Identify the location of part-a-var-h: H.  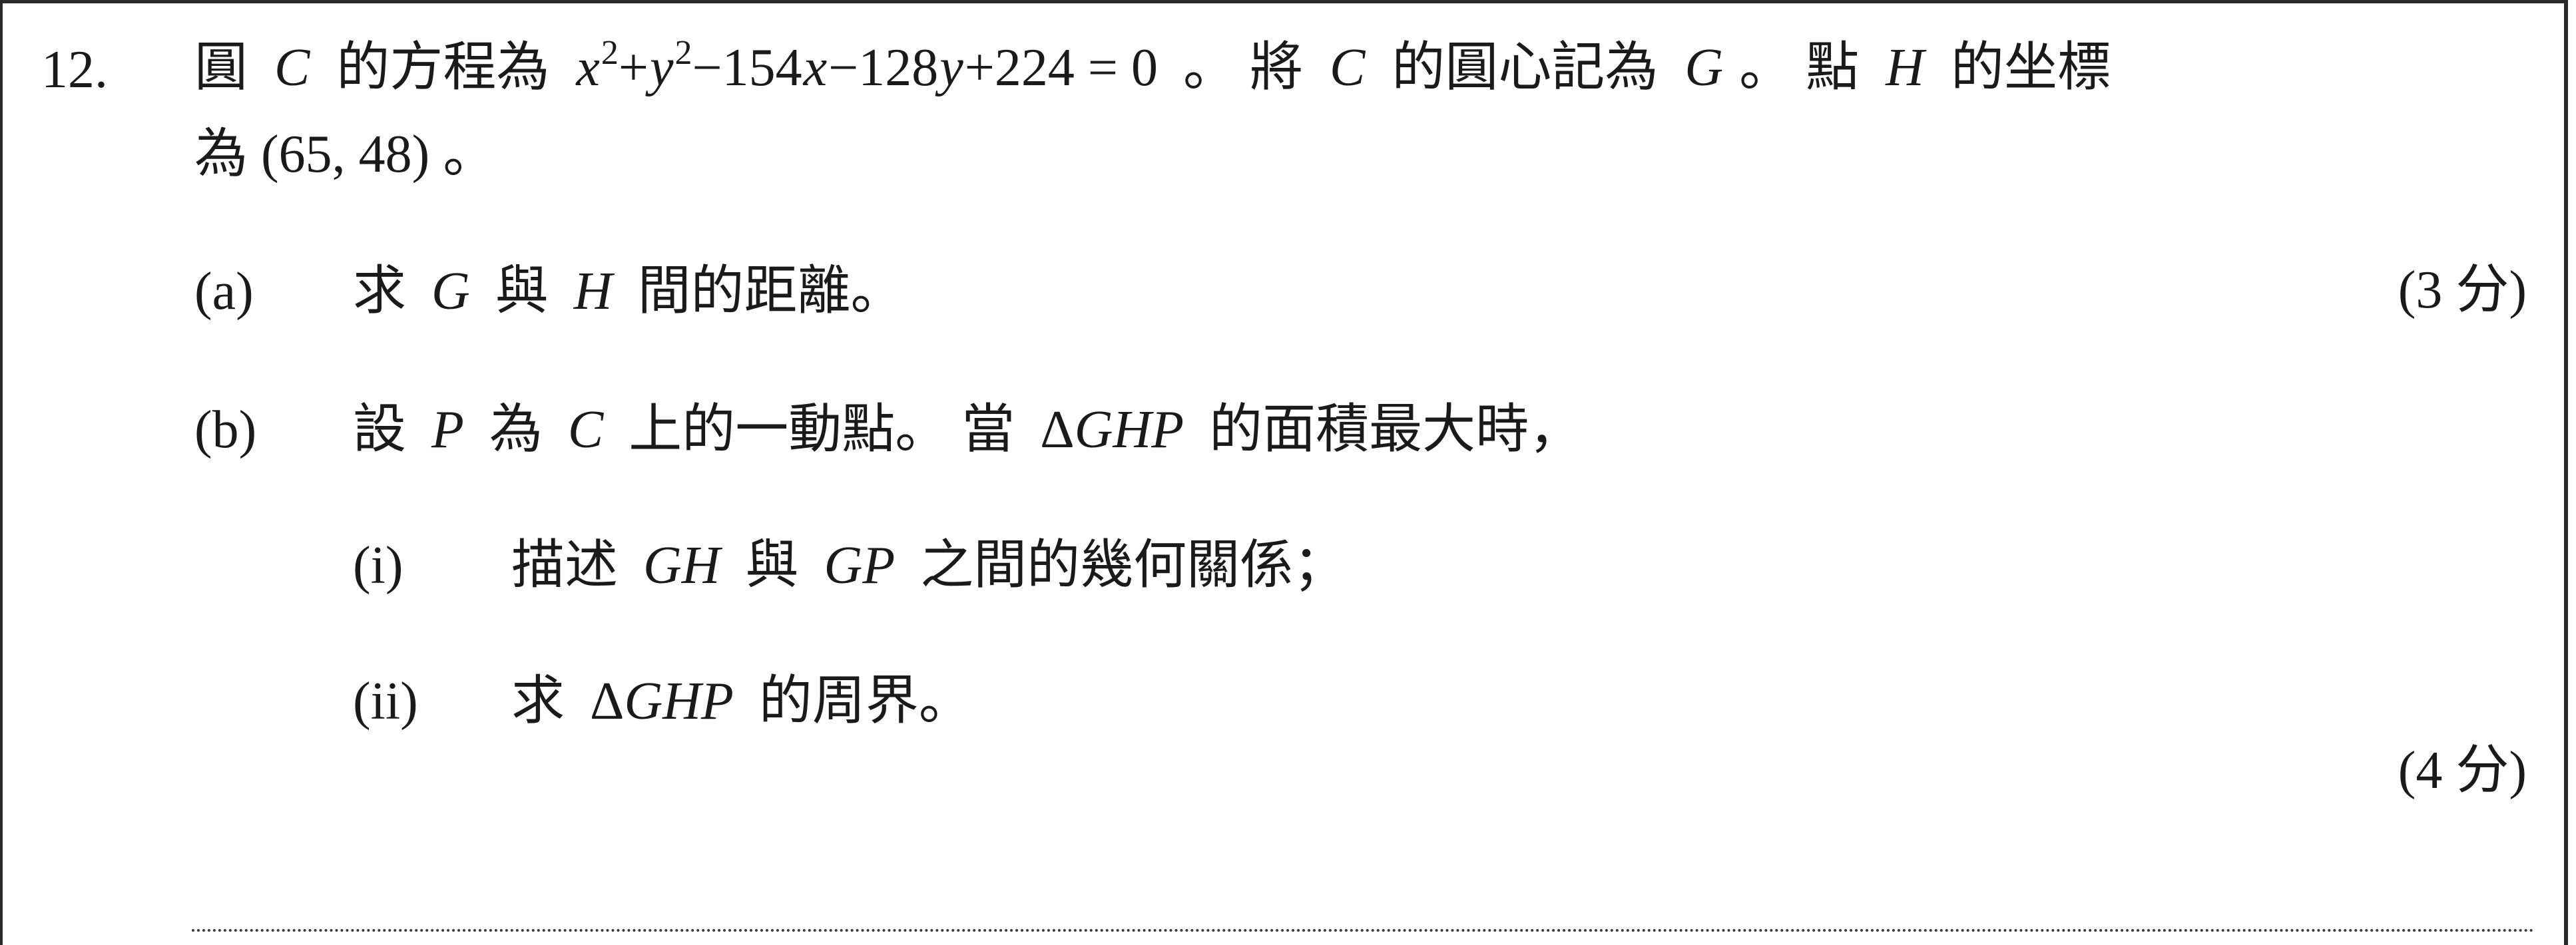
(593, 291).